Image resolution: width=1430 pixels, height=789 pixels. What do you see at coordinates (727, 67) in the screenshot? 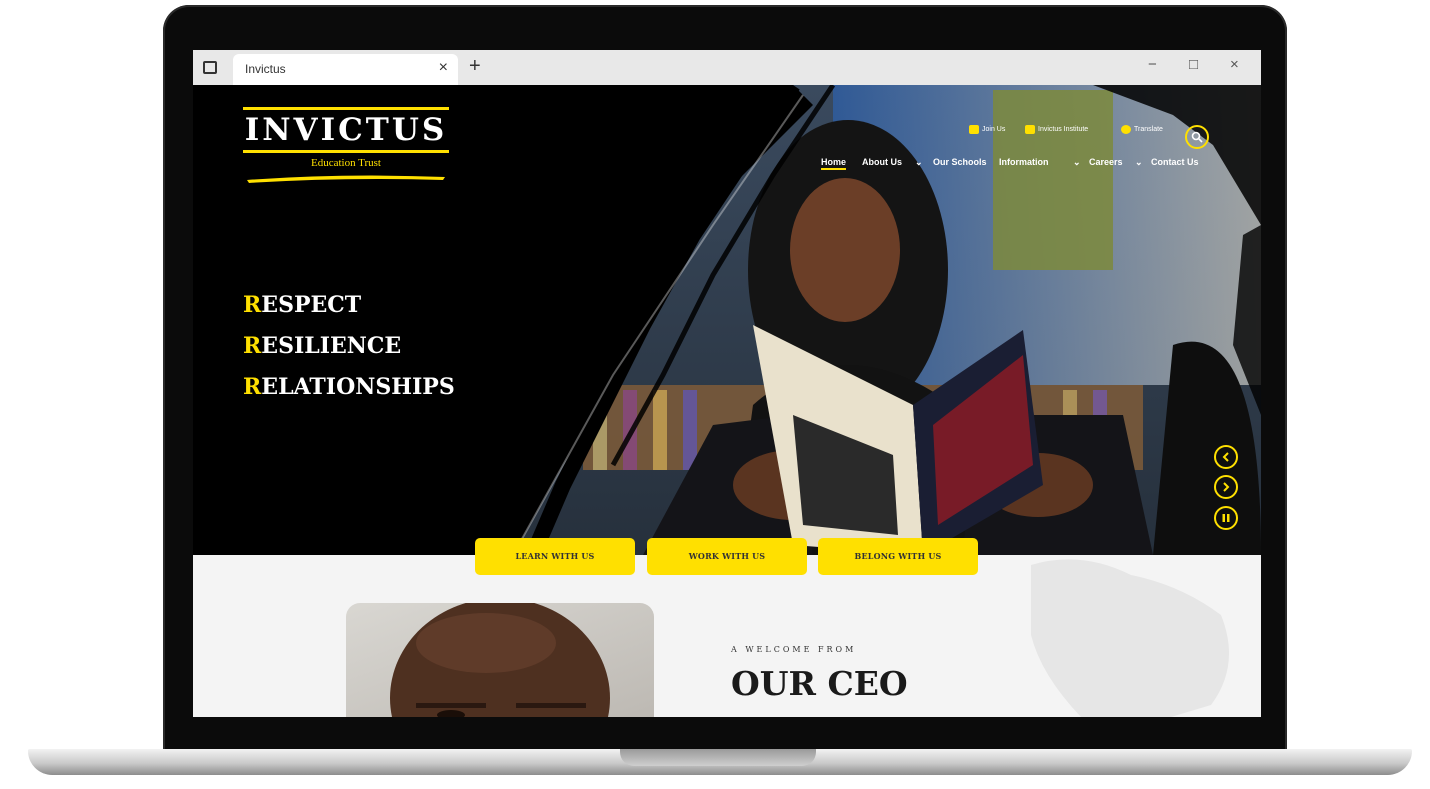
I see `browser-tab-bar: Invictus × + − □ ×` at bounding box center [727, 67].